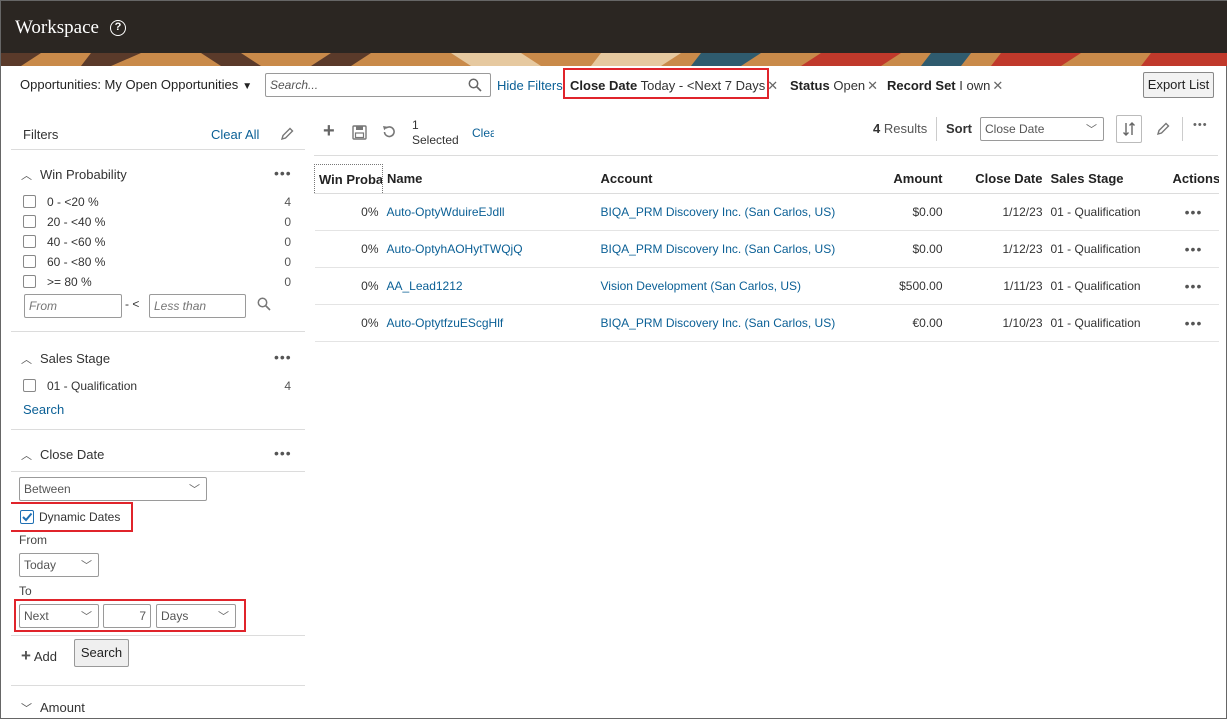  I want to click on hide-filters-link: Hide Filters, so click(530, 85).